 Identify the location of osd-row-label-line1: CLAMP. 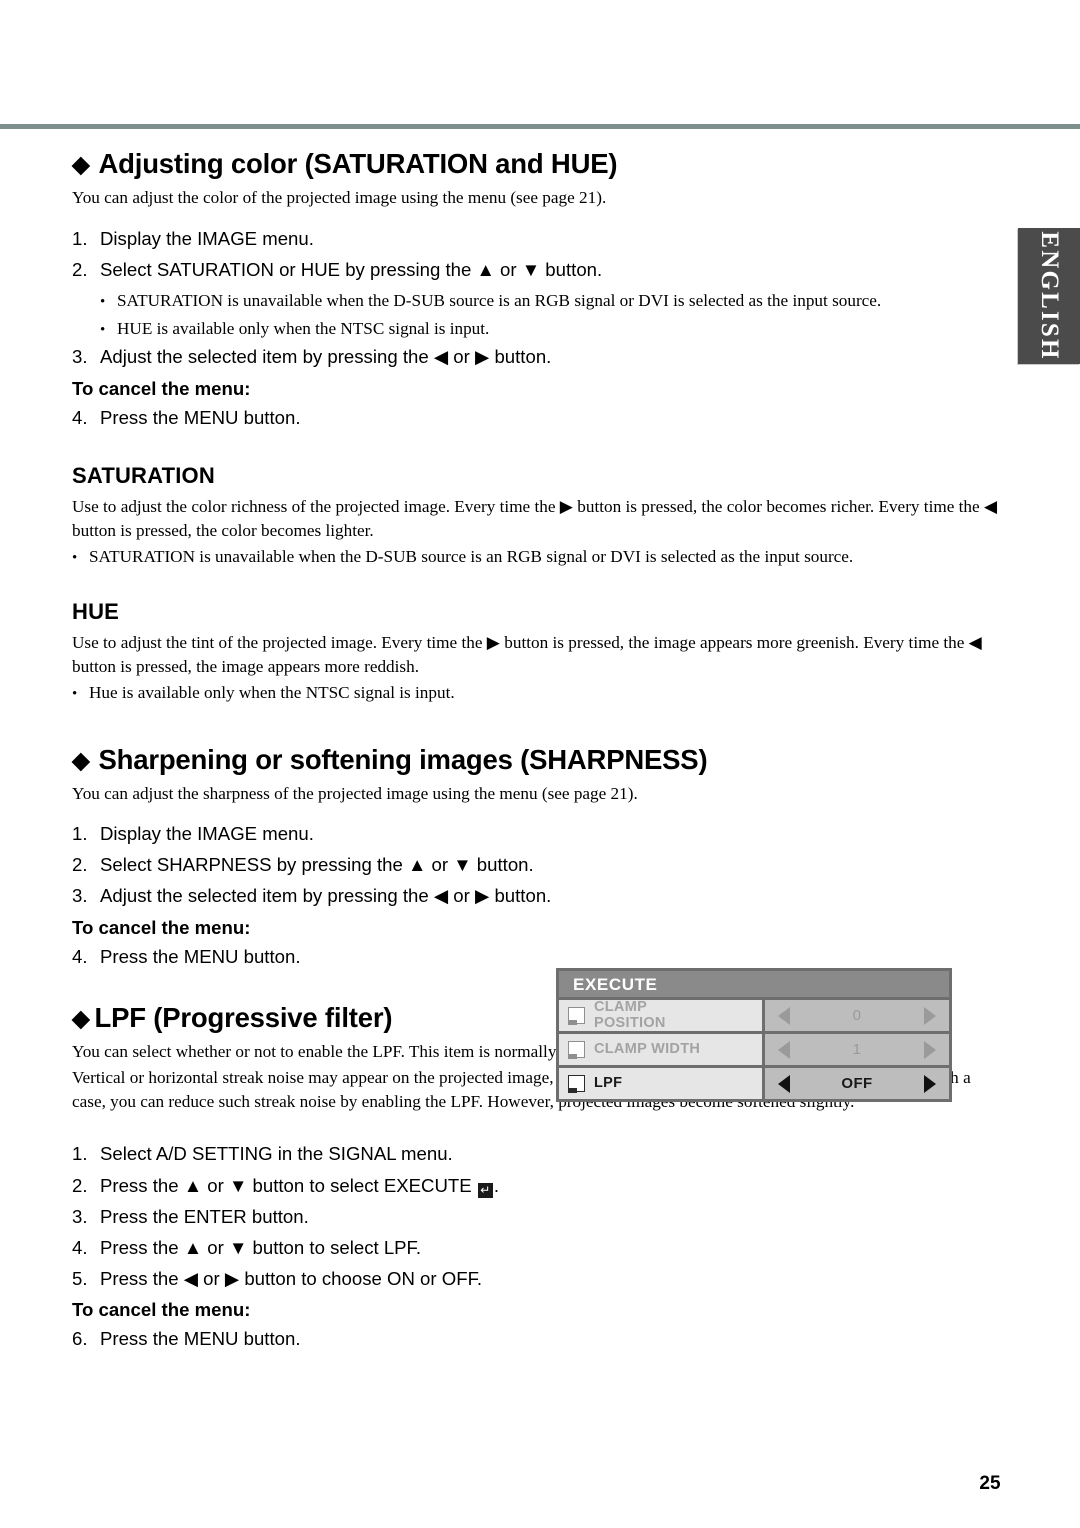
(621, 1007).